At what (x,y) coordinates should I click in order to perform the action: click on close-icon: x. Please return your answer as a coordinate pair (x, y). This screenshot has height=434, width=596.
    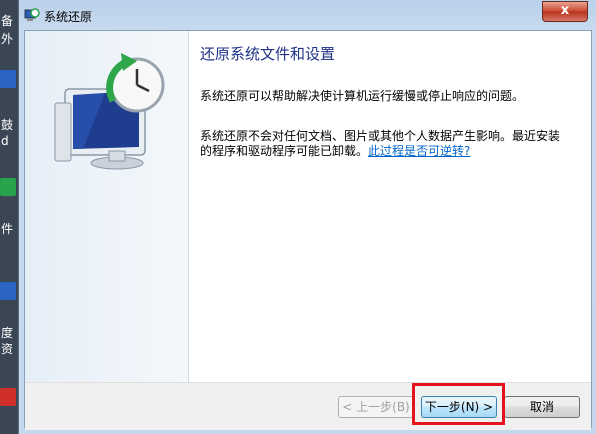
    Looking at the image, I should click on (565, 10).